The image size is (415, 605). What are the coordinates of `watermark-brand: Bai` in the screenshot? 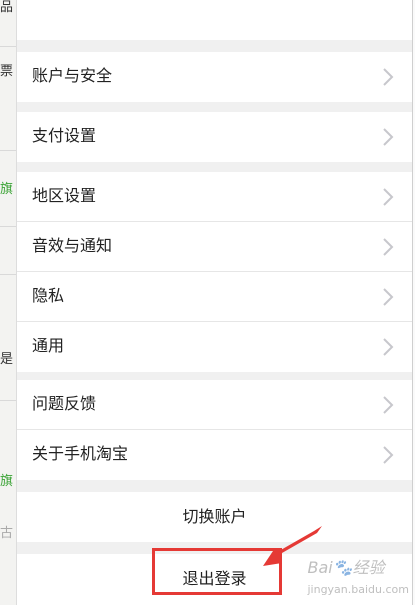 It's located at (320, 567).